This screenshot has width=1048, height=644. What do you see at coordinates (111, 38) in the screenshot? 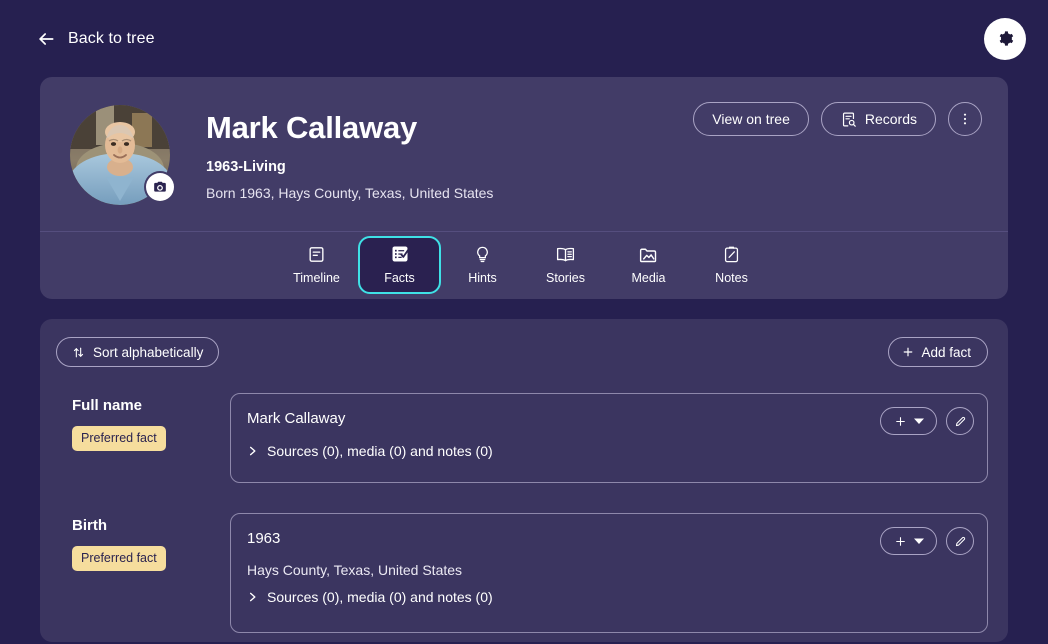
I see `back-to-tree-label: Back to tree` at bounding box center [111, 38].